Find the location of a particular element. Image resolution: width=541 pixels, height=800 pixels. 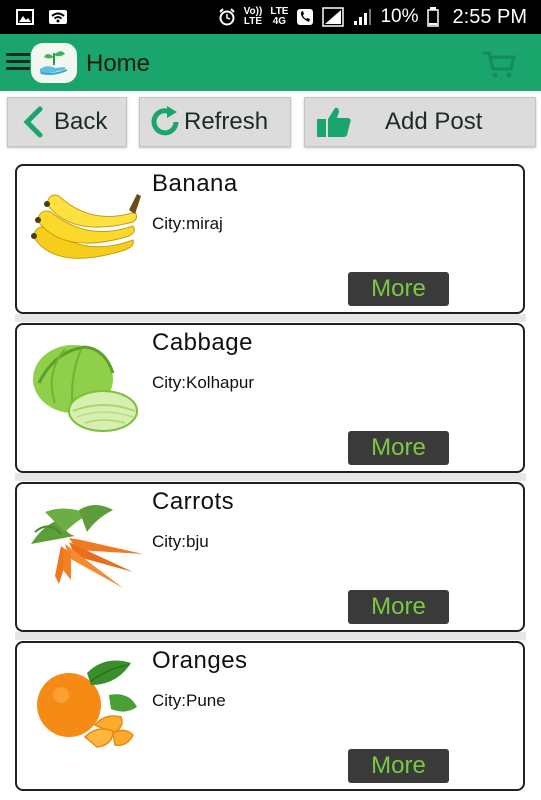

chevron-left-icon is located at coordinates (33, 122).